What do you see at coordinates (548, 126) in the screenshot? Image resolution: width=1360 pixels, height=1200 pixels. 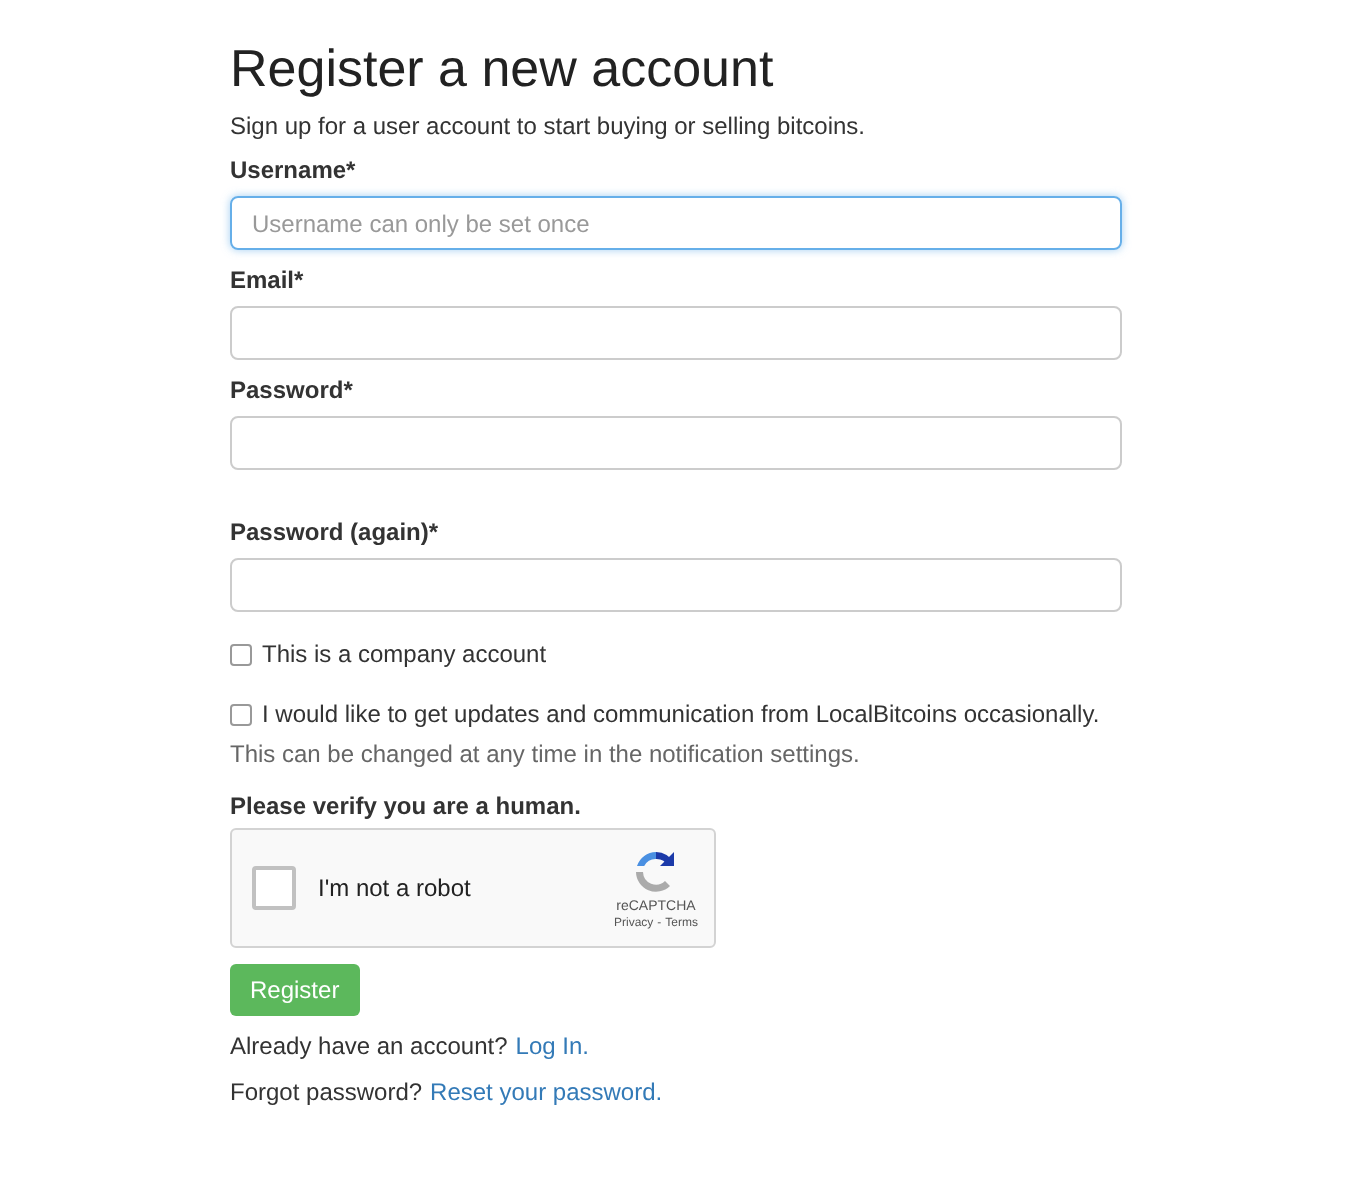 I see `subtitle: Sign up for a user account to start buying or selling bitcoins.` at bounding box center [548, 126].